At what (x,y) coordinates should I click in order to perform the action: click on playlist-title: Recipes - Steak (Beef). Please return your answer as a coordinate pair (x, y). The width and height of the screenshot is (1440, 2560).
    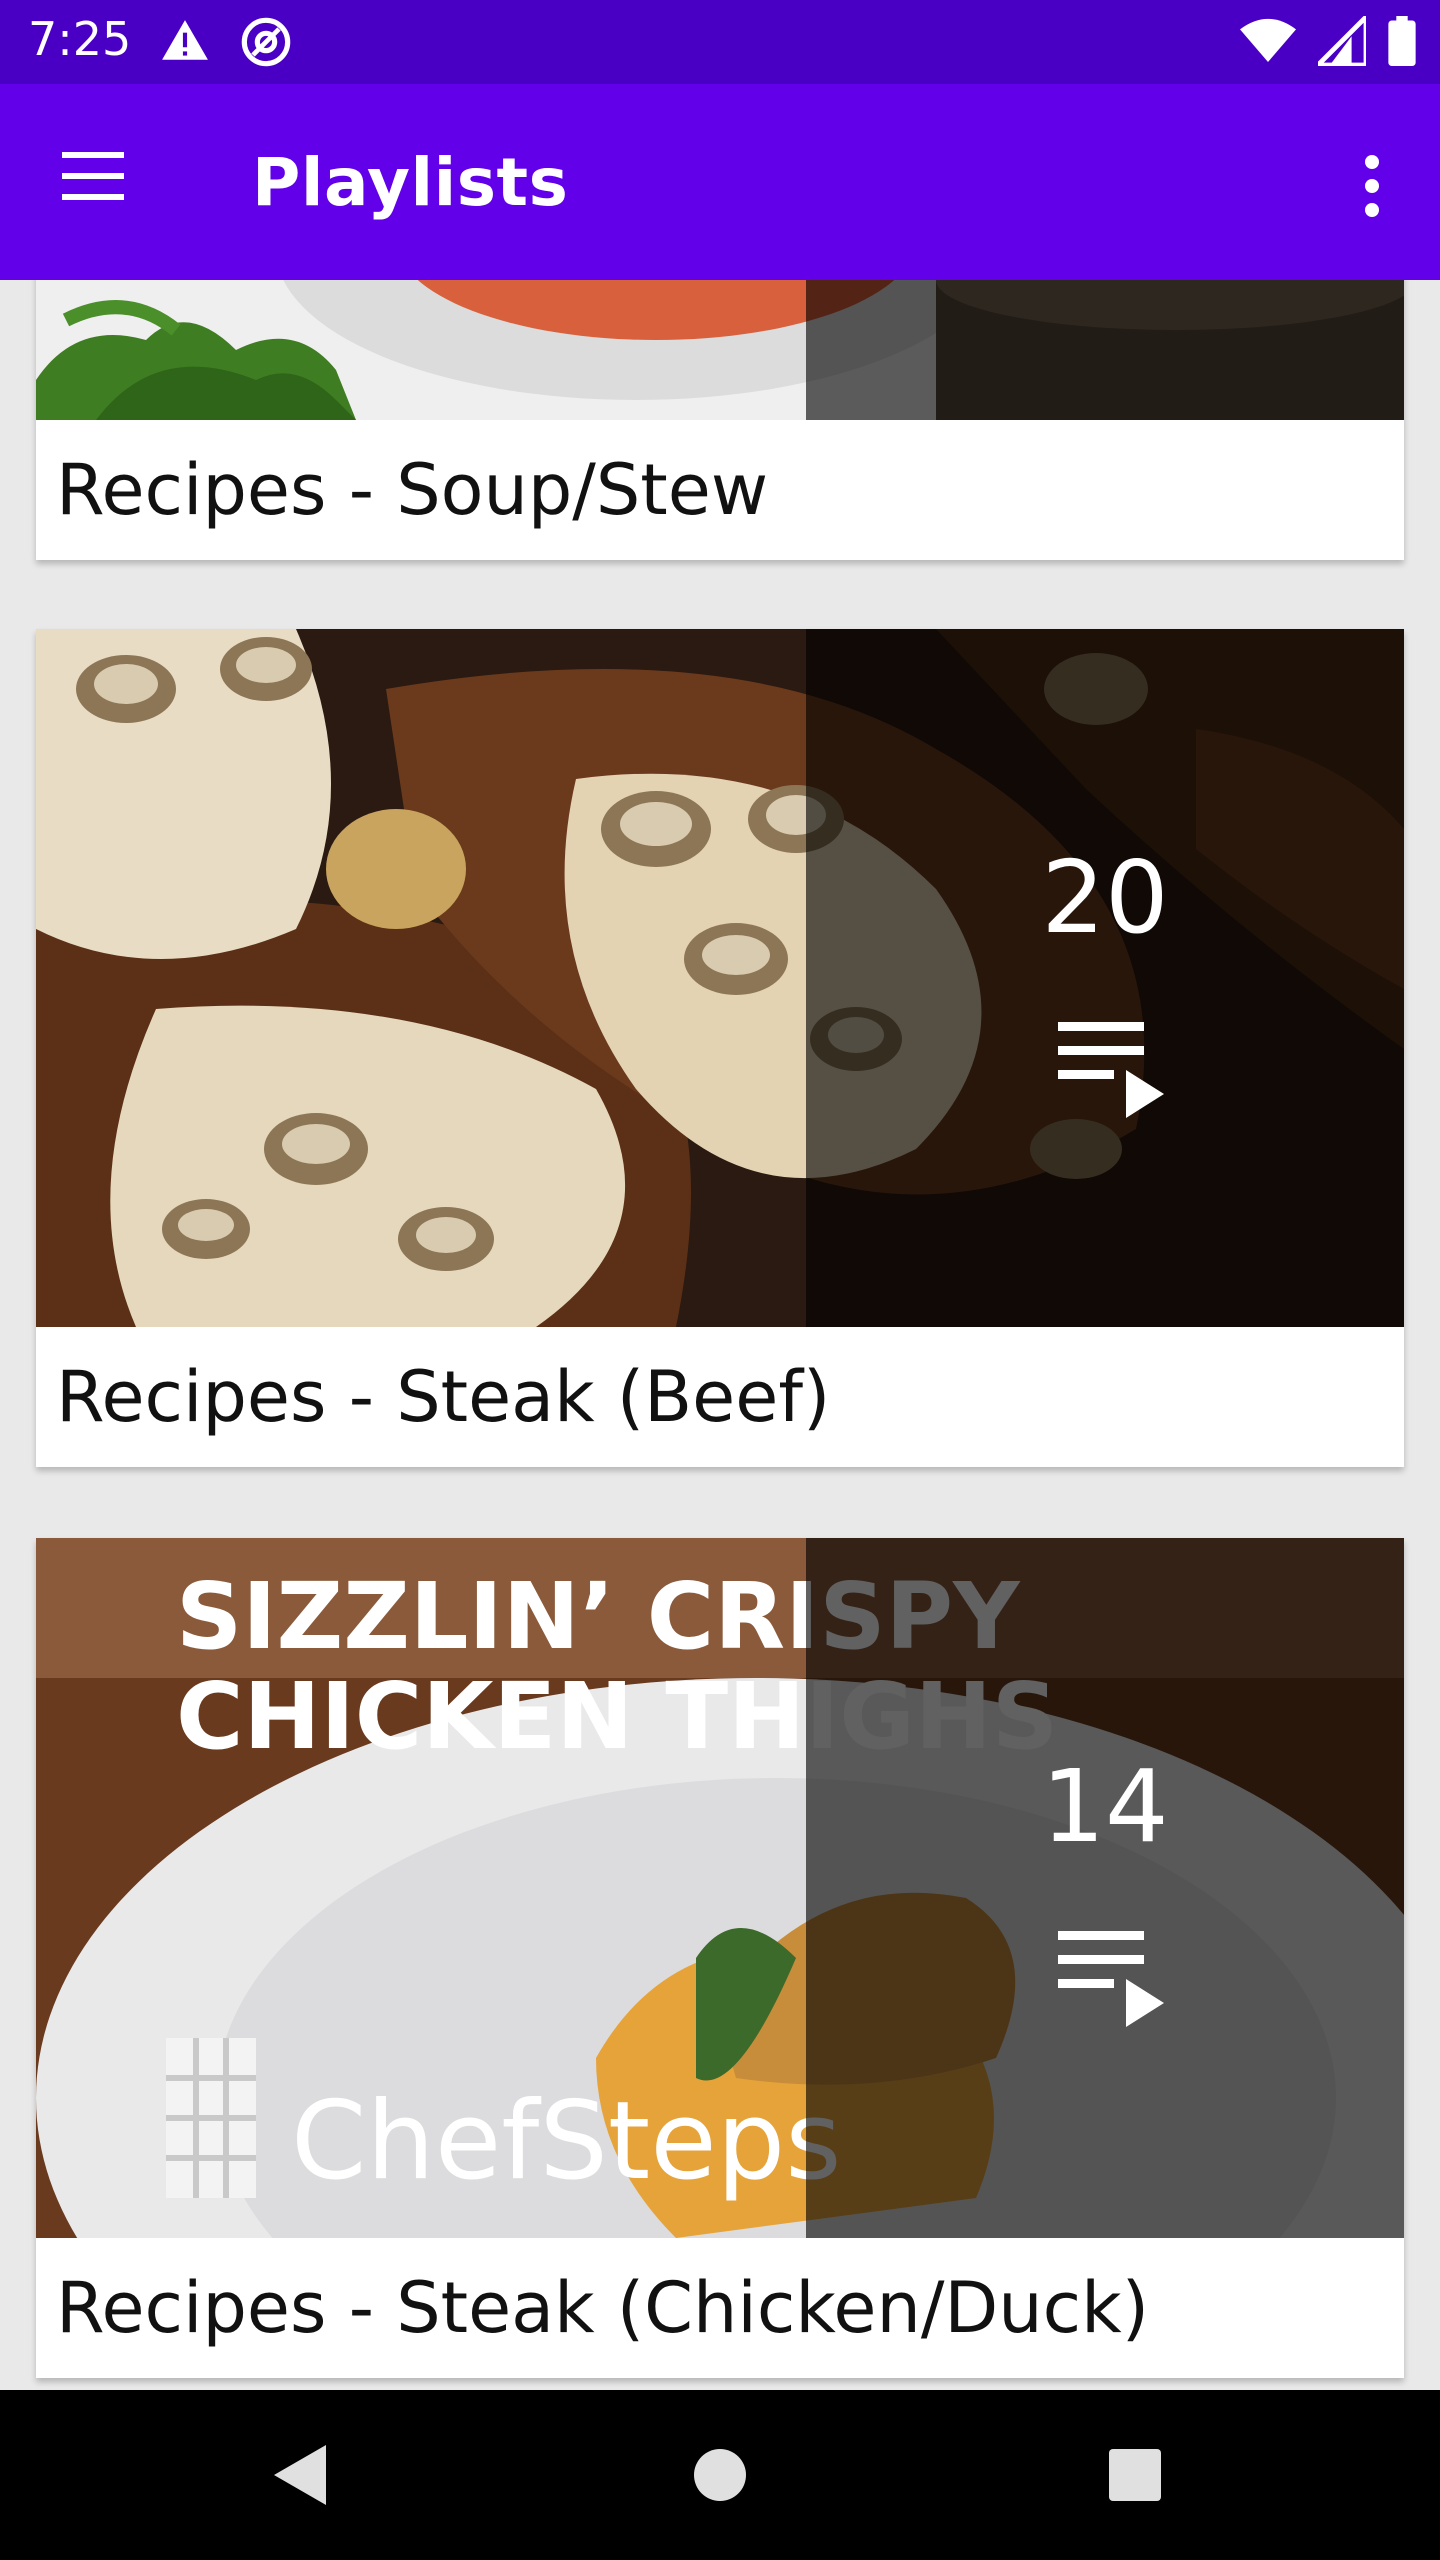
    Looking at the image, I should click on (443, 1397).